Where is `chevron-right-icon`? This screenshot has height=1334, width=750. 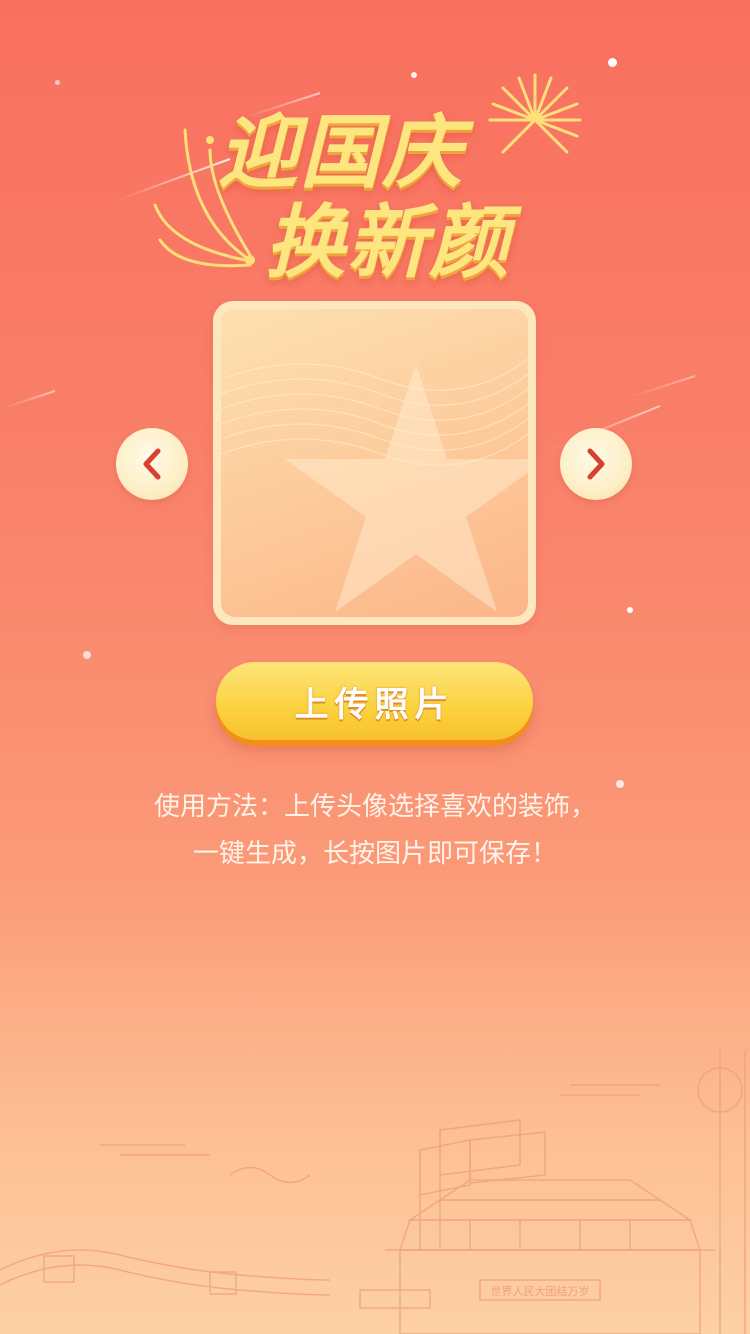
chevron-right-icon is located at coordinates (596, 464).